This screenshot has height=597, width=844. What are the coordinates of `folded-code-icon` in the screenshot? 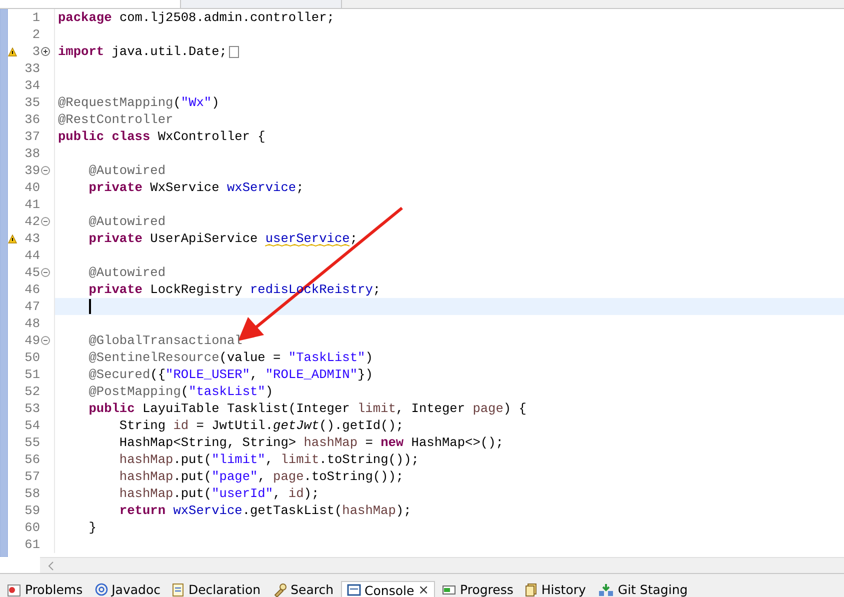 It's located at (233, 52).